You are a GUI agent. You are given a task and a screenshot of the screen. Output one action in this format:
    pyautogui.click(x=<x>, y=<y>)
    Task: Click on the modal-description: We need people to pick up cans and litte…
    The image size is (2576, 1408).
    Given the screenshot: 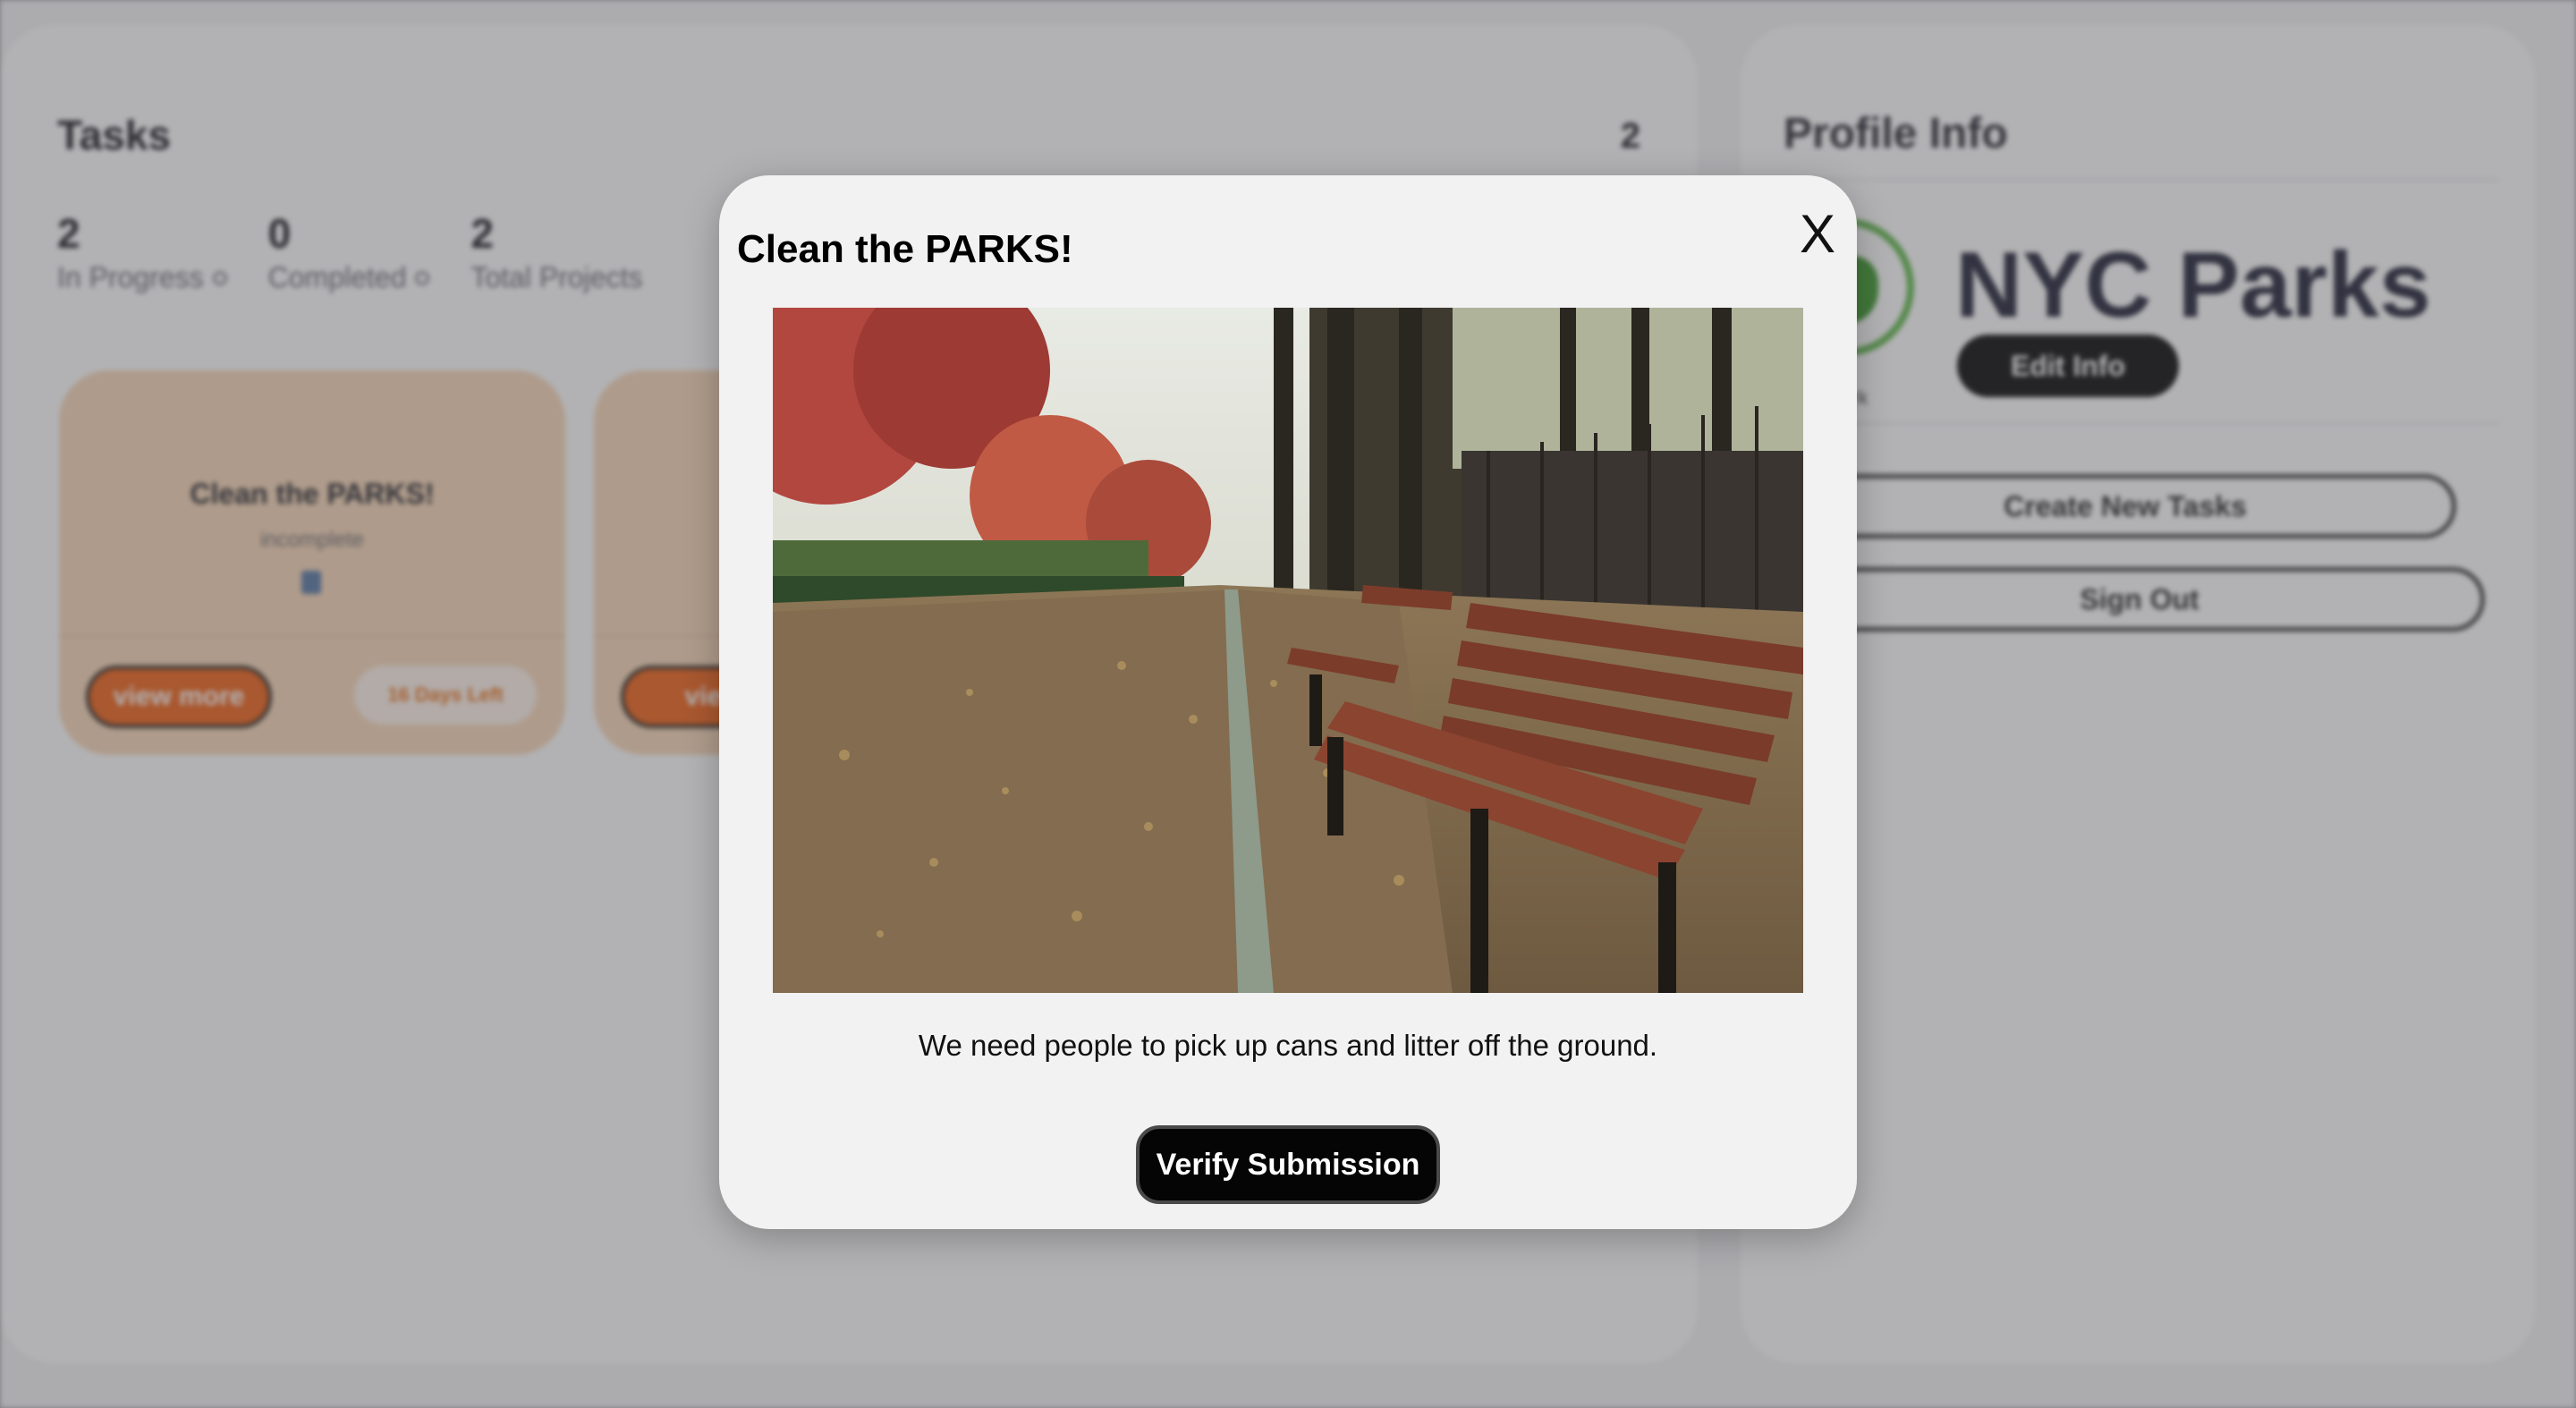 What is the action you would take?
    pyautogui.click(x=1288, y=1046)
    